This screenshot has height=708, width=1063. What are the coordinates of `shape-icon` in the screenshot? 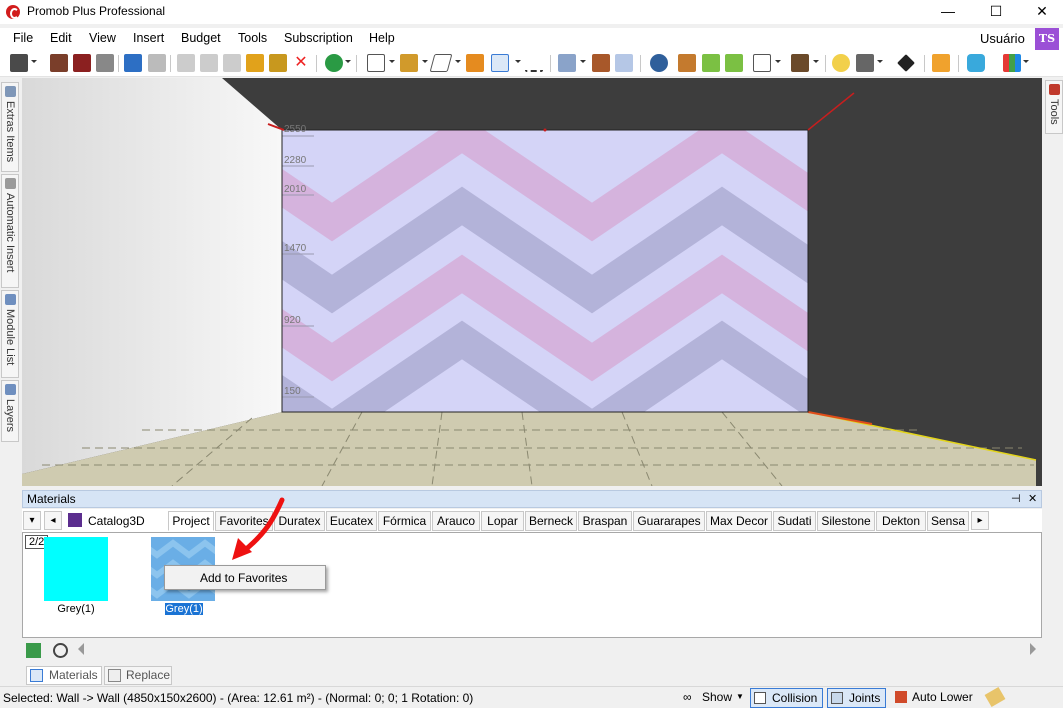 It's located at (441, 63).